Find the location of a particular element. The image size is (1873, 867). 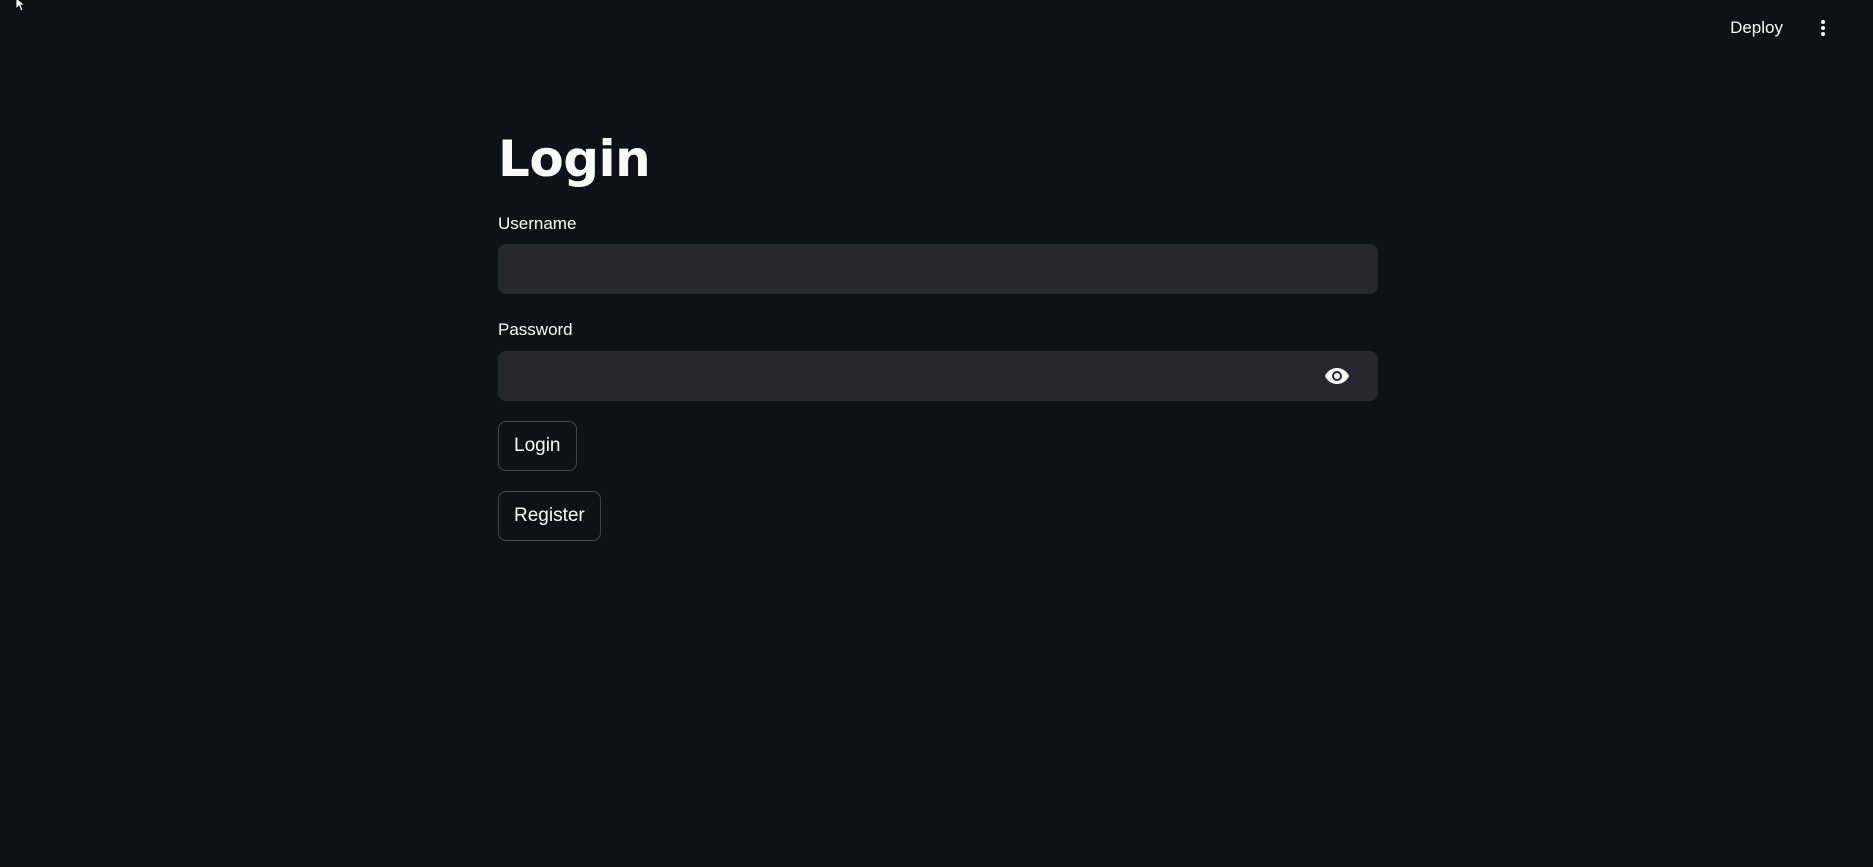

password-field is located at coordinates (938, 375).